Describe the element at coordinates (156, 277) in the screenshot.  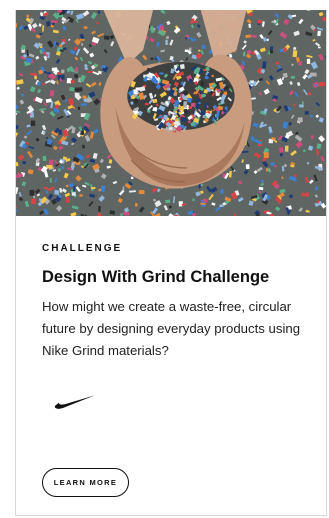
I see `card-title: Design With Grind Challenge` at that location.